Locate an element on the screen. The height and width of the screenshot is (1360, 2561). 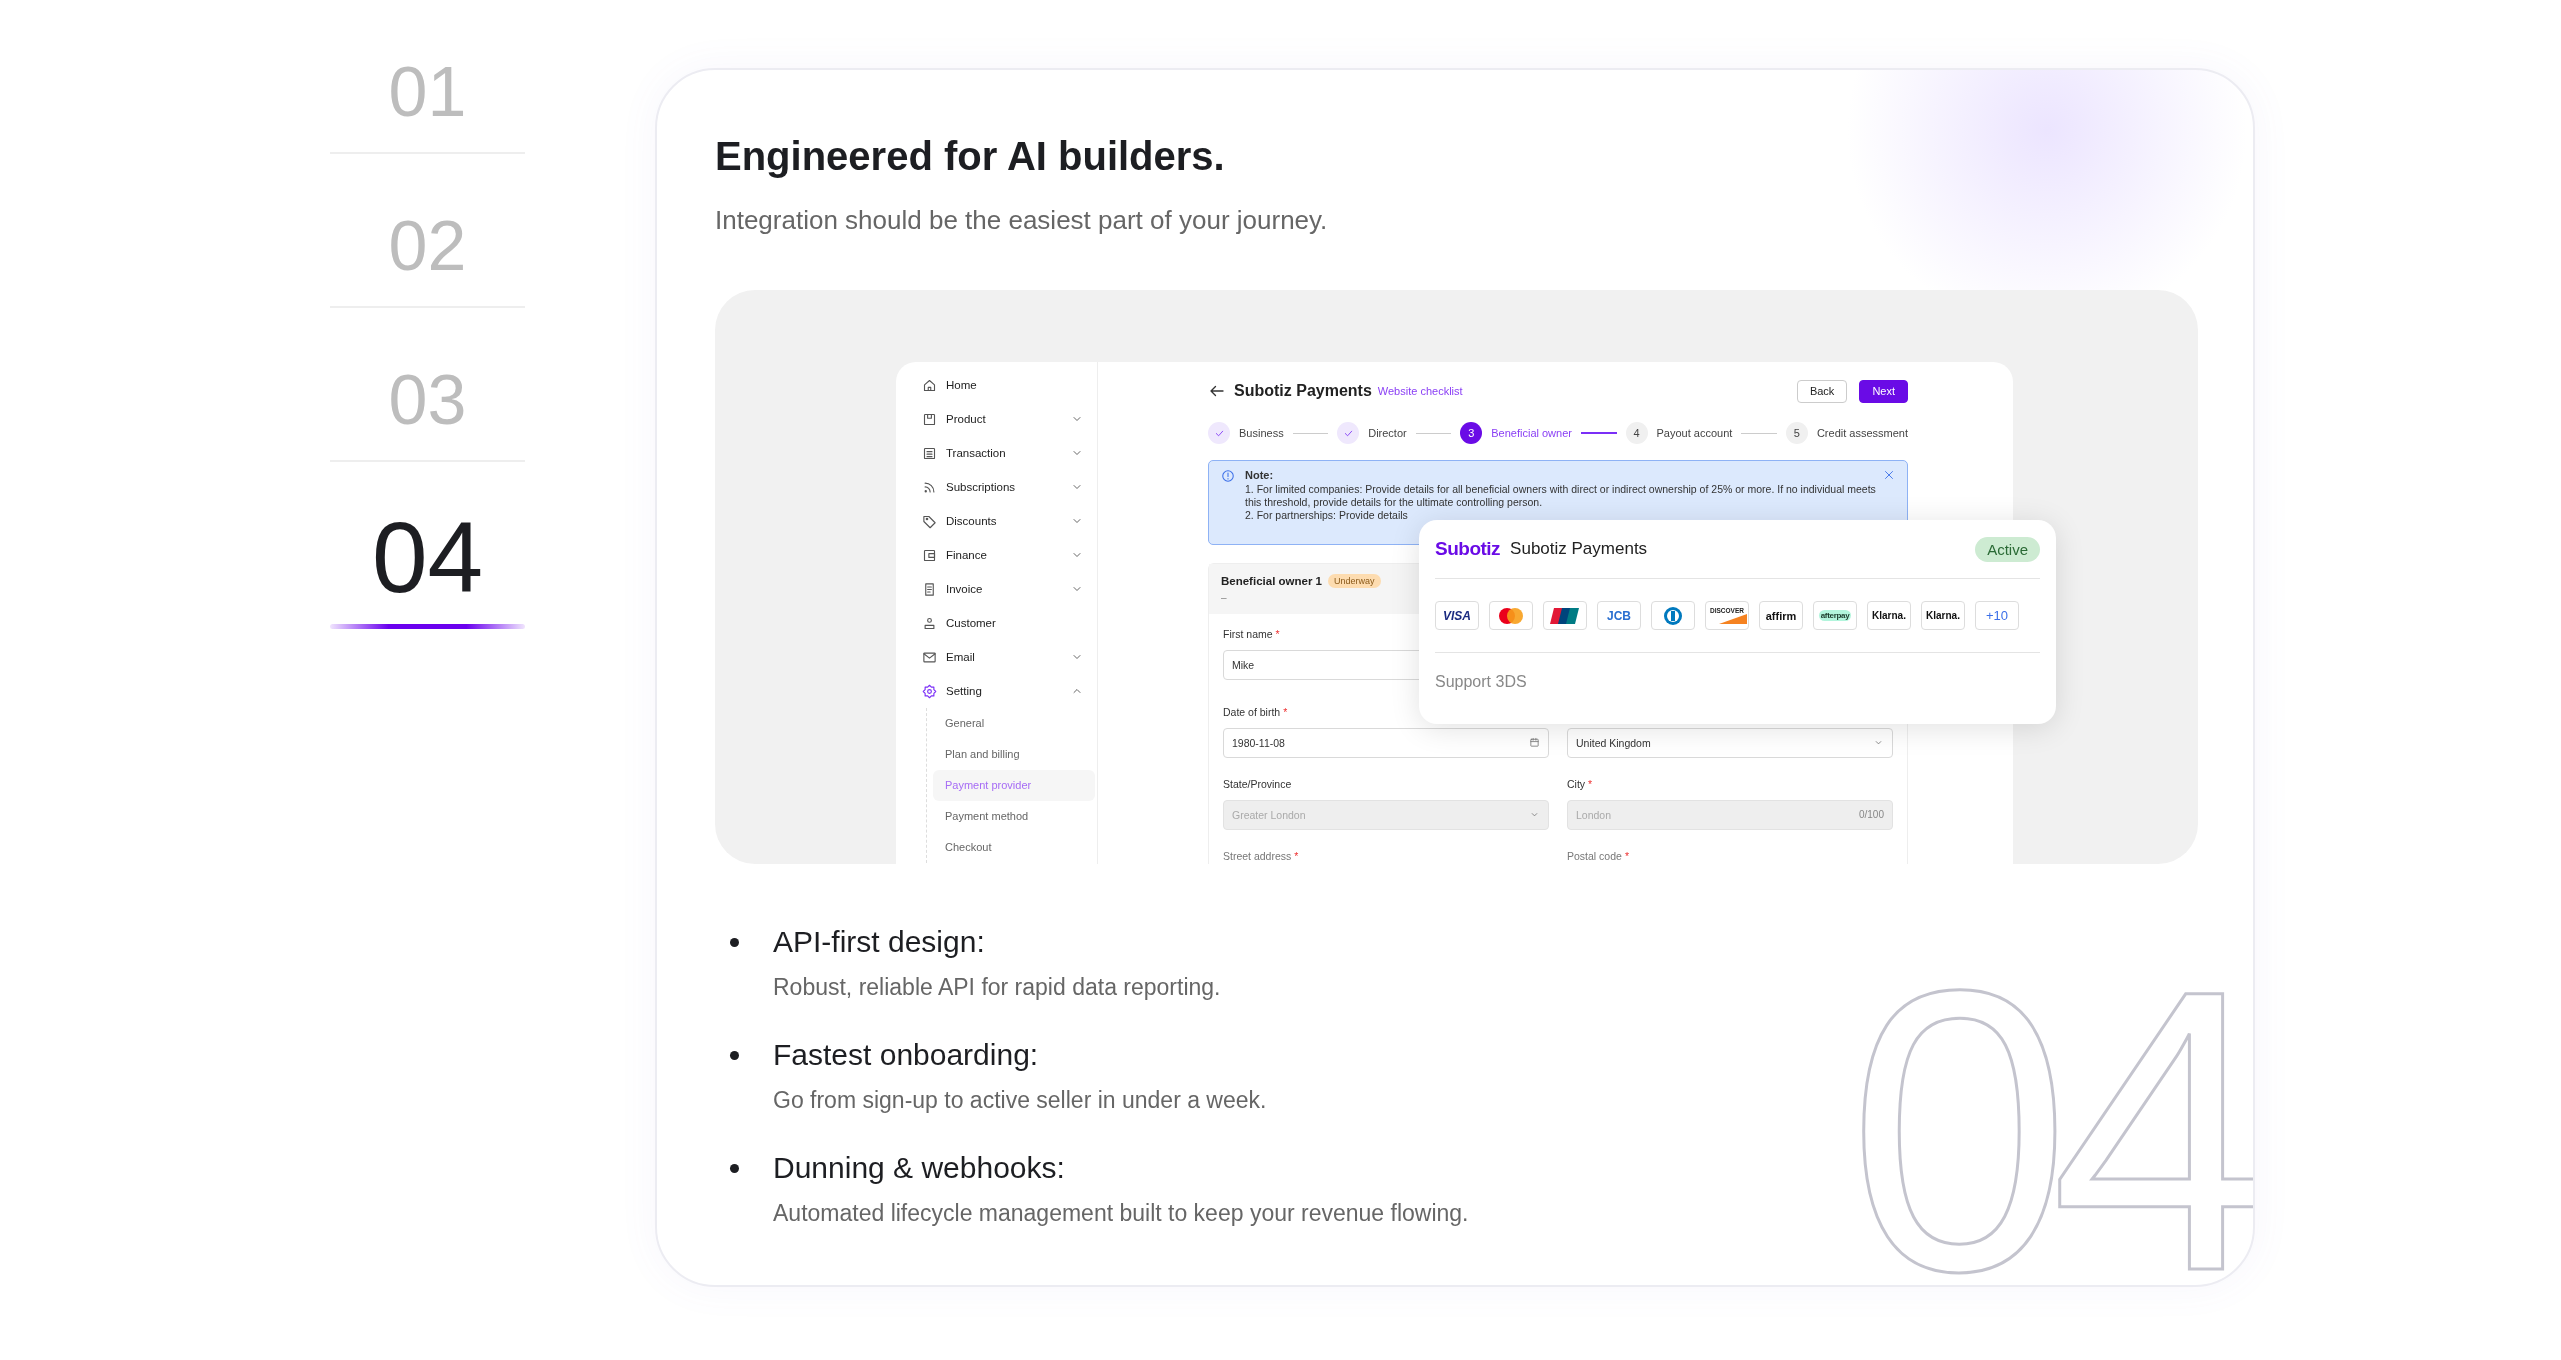
form-title: Beneficial owner 1 is located at coordinates (1271, 581).